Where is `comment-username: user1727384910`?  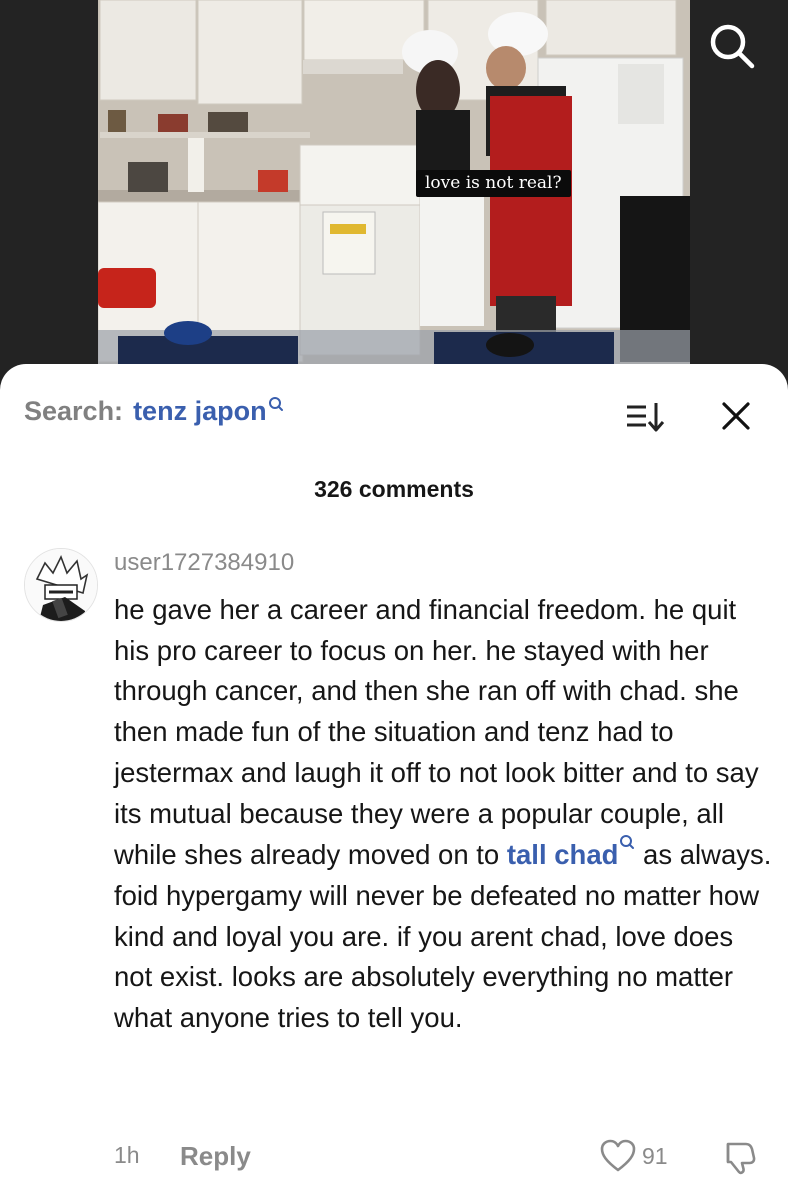
comment-username: user1727384910 is located at coordinates (204, 563).